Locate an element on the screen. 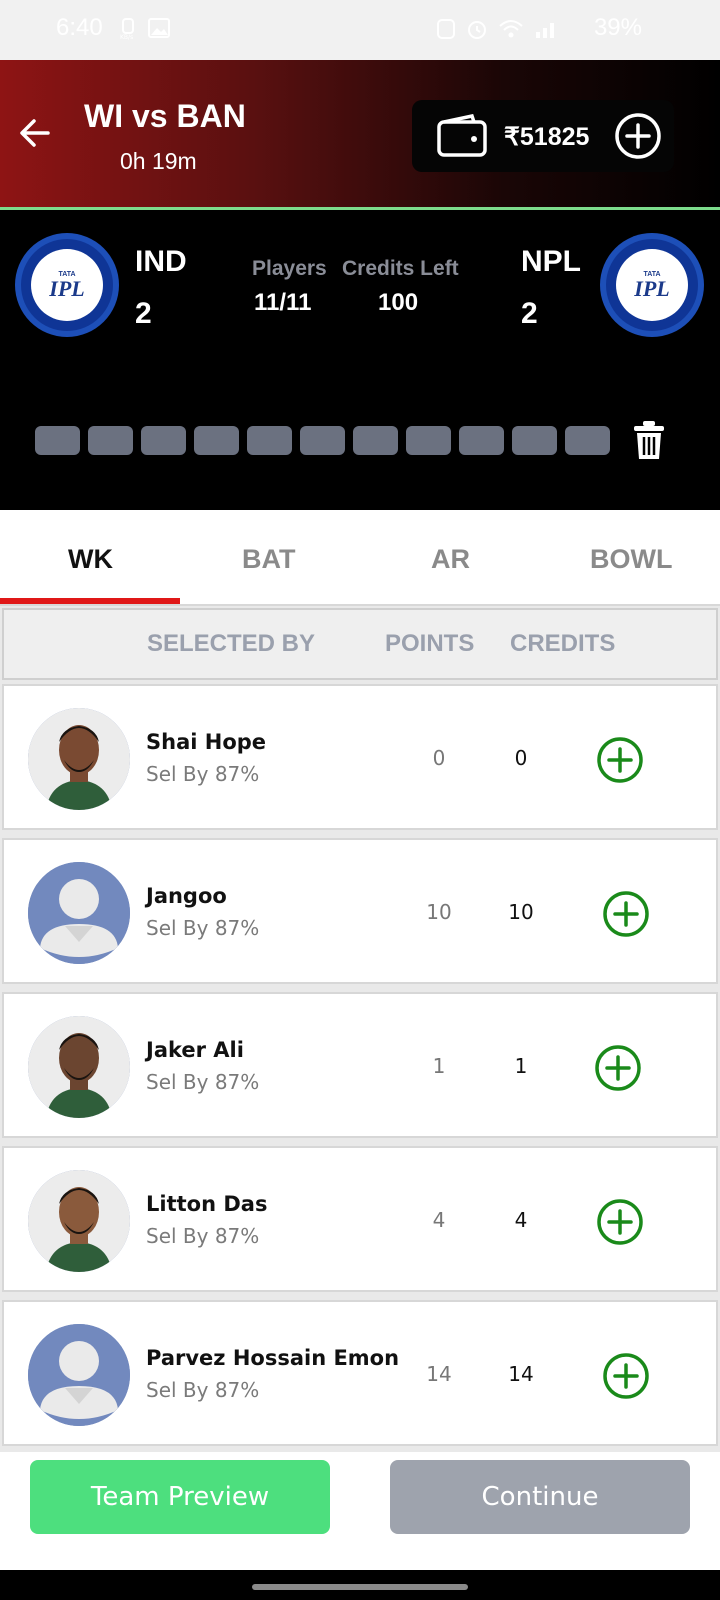 This screenshot has height=1600, width=720. player-row: Shai Hope Sel By 87% 0 0 is located at coordinates (360, 757).